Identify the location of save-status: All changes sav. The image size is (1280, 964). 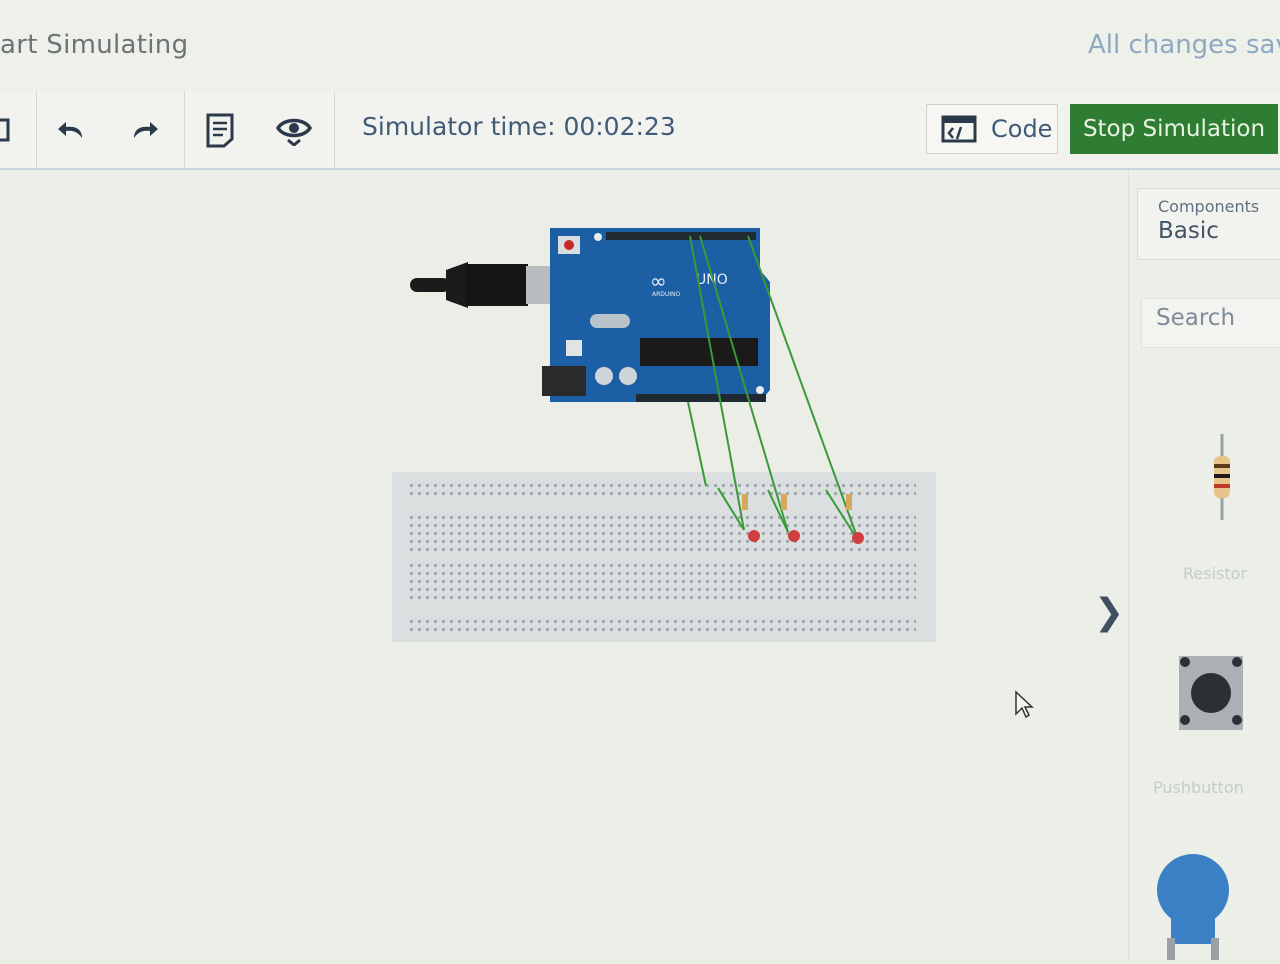
(1184, 45).